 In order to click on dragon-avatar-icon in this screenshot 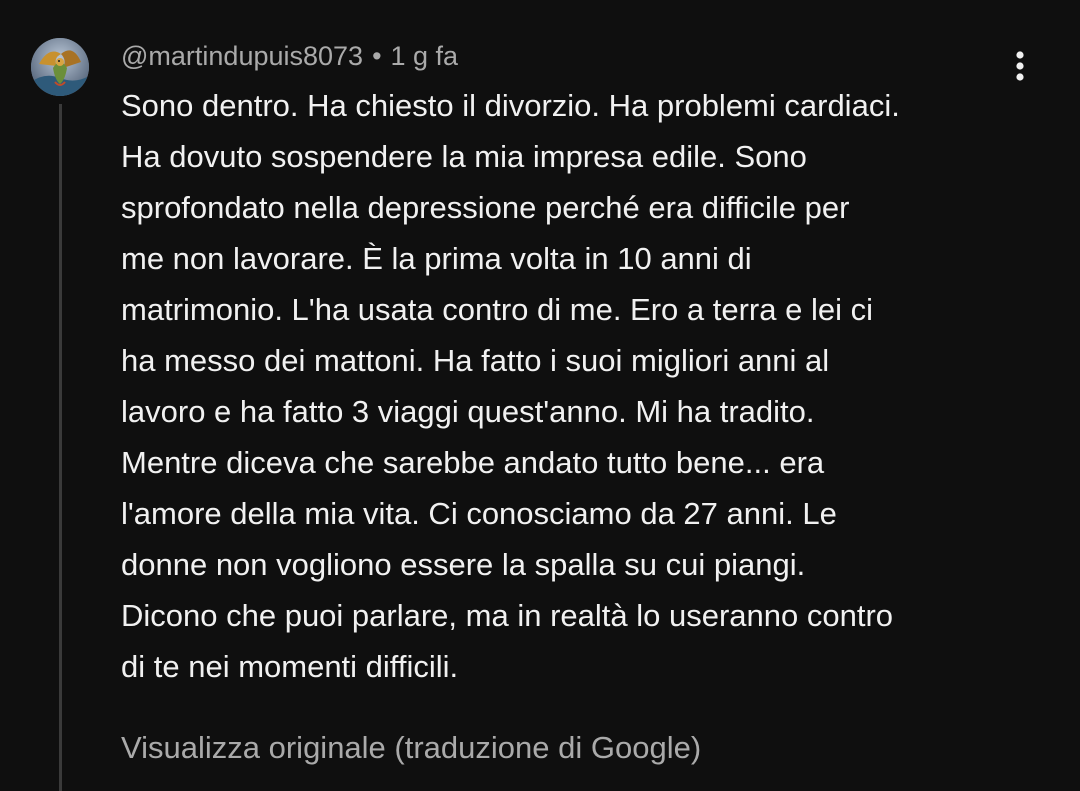, I will do `click(60, 67)`.